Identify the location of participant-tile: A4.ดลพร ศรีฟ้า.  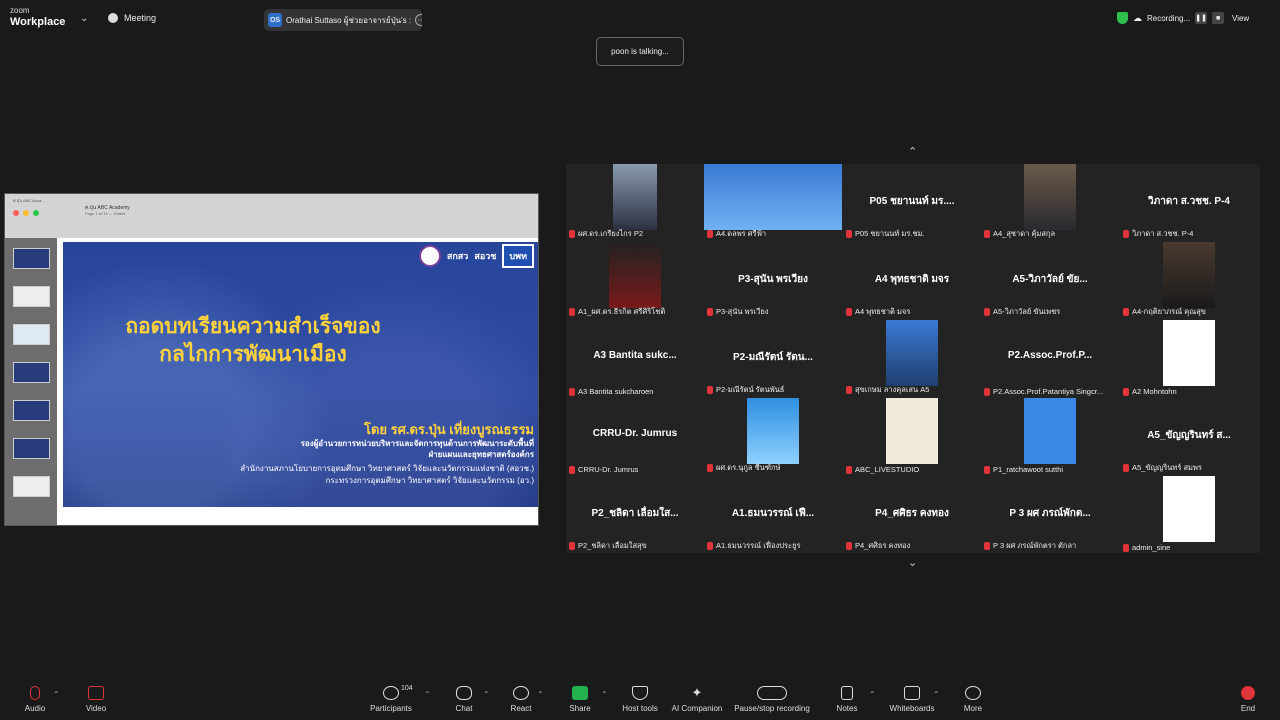
(773, 203).